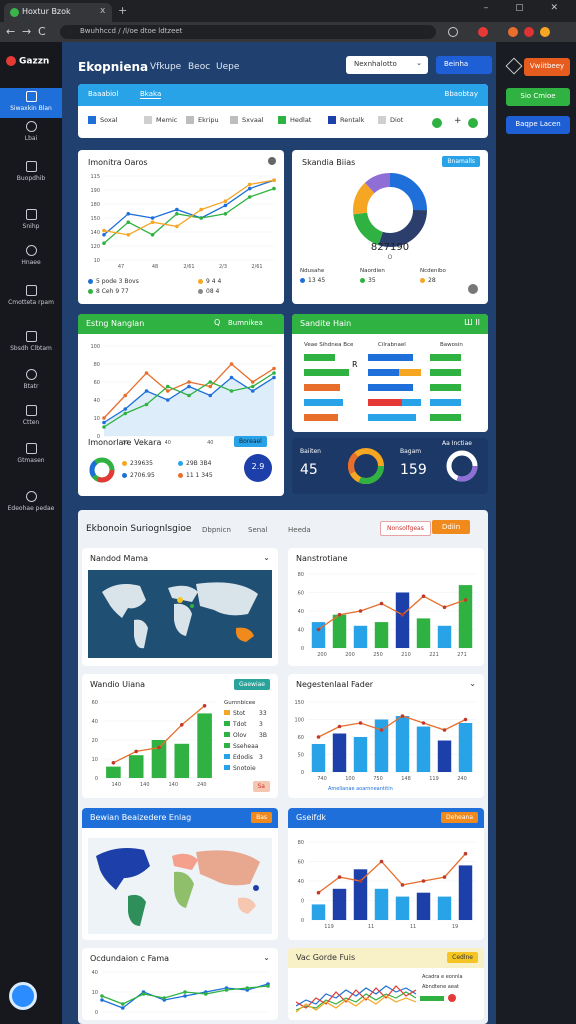 Image resolution: width=576 pixels, height=1024 pixels. What do you see at coordinates (208, 120) in the screenshot?
I see `tab-label: Ekripu` at bounding box center [208, 120].